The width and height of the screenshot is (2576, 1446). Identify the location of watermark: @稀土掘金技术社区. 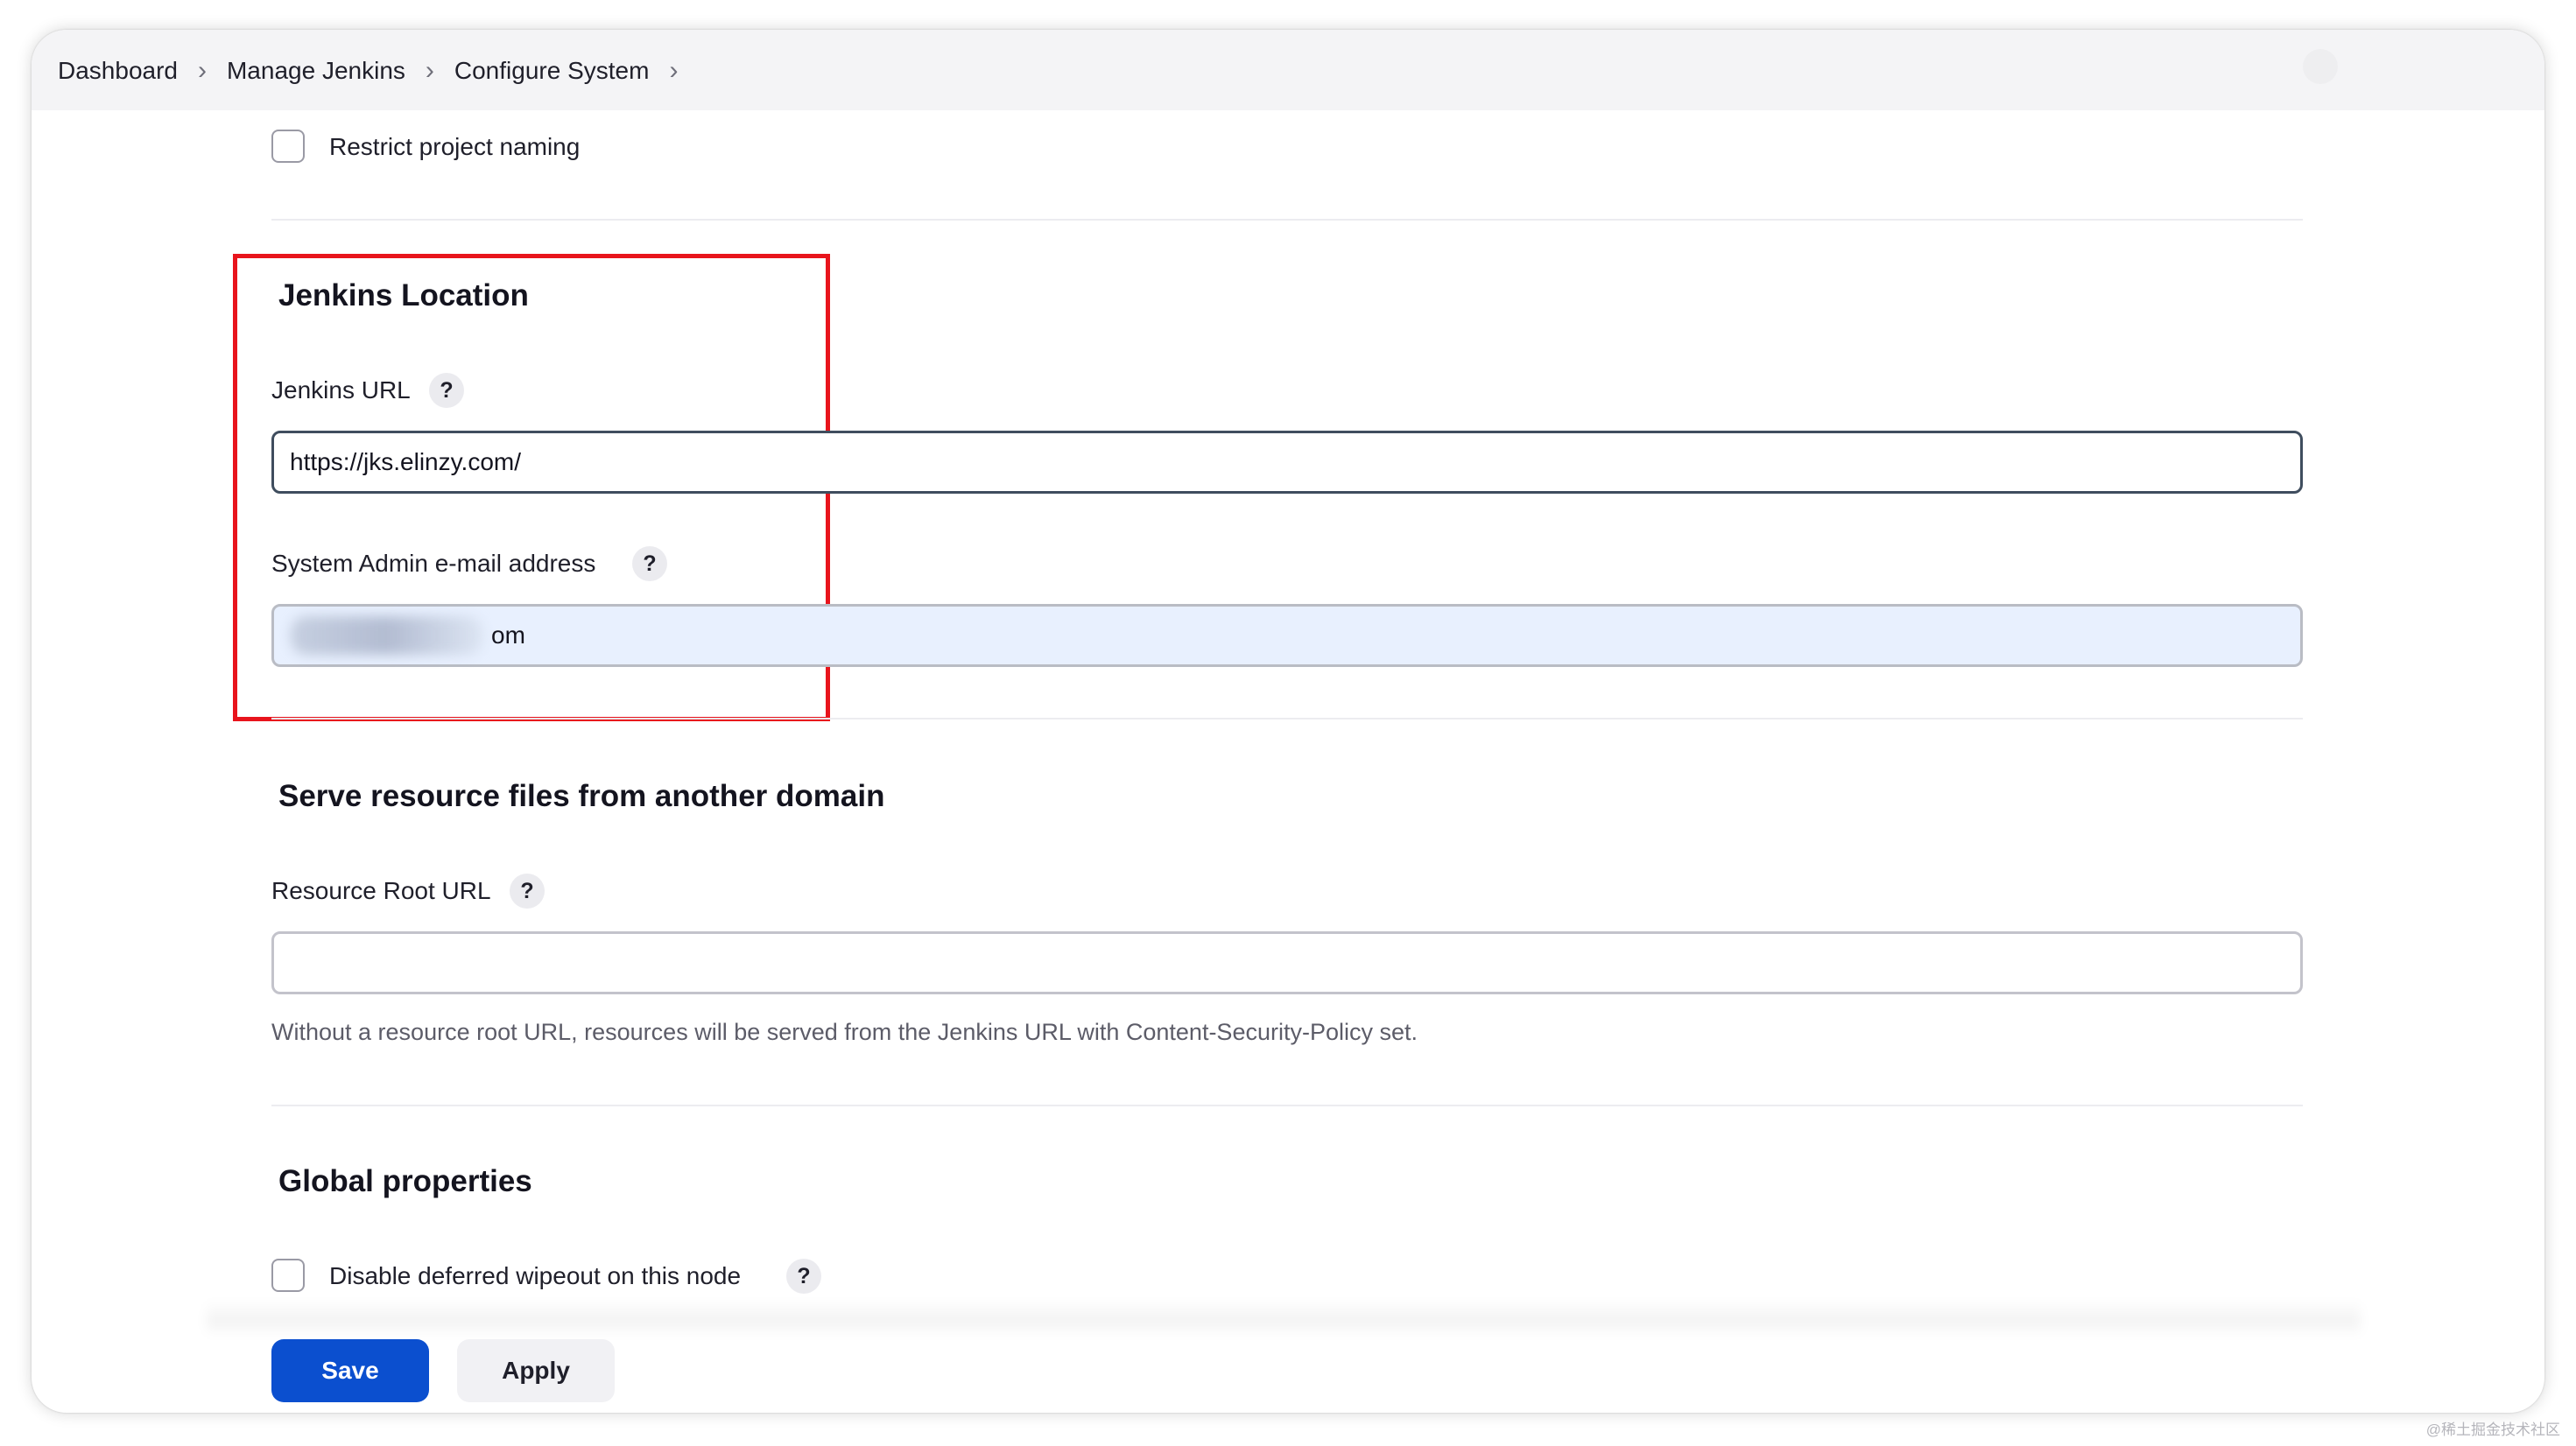
(2492, 1429).